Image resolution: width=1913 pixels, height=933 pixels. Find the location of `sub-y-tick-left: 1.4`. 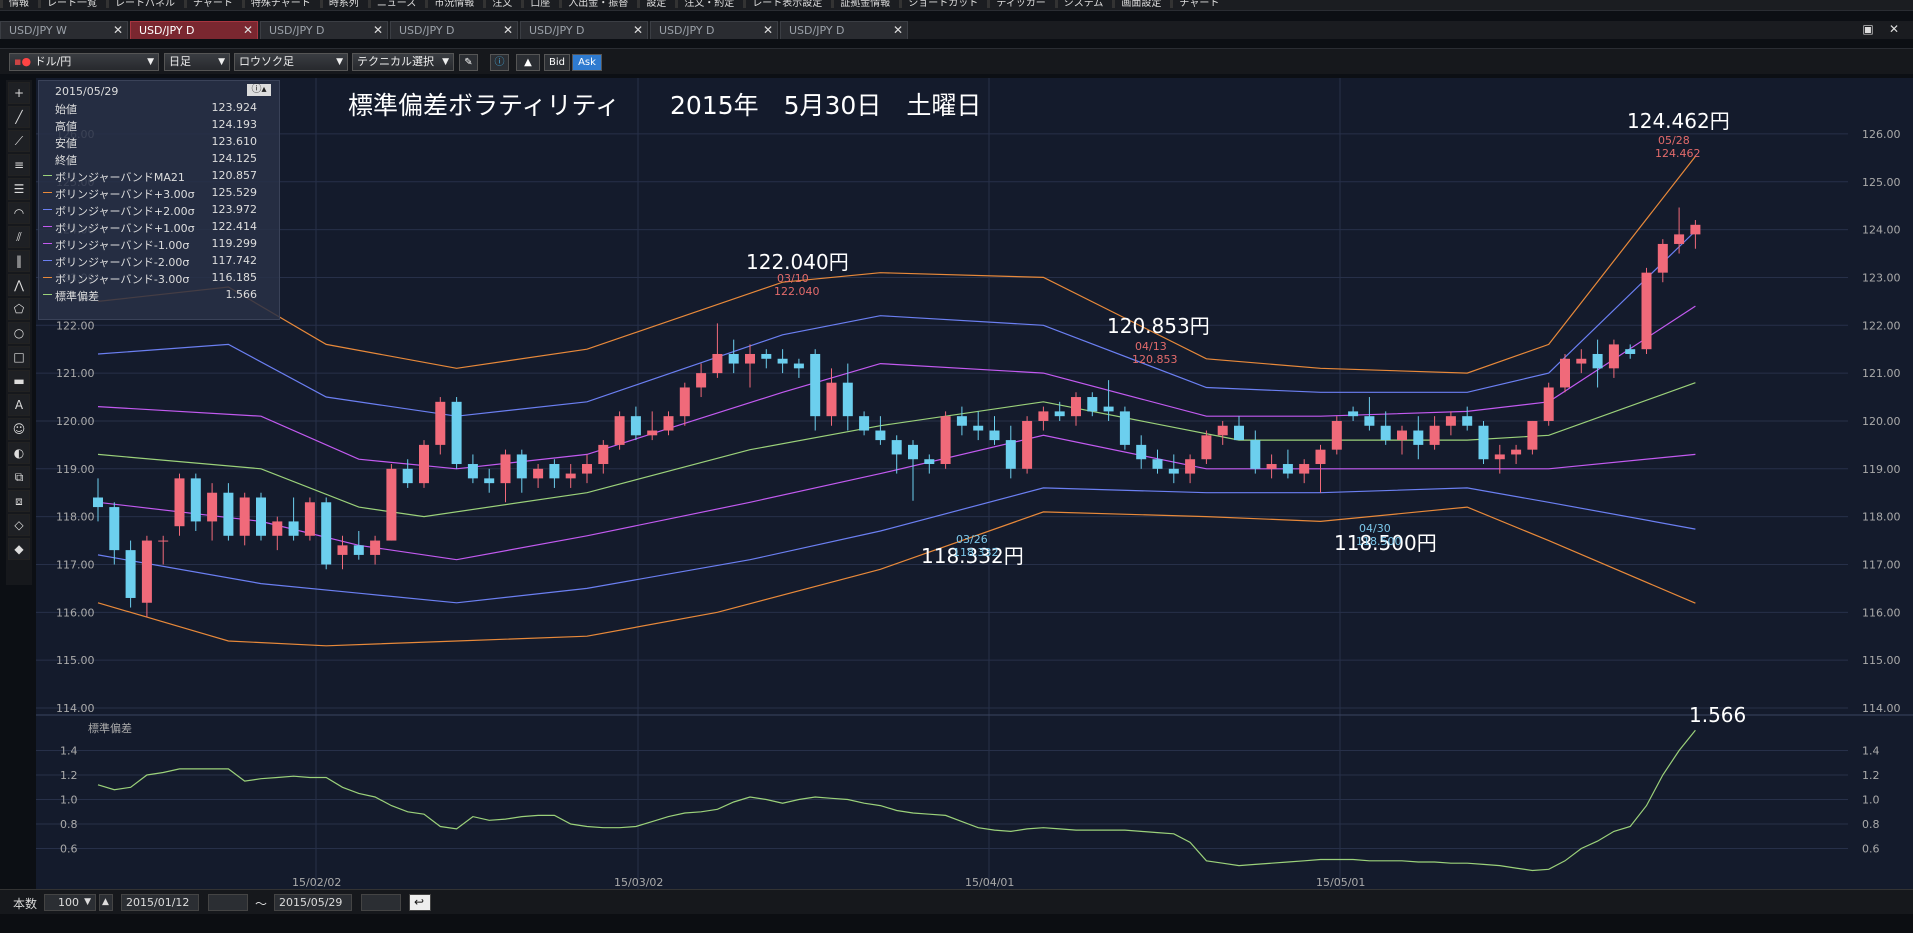

sub-y-tick-left: 1.4 is located at coordinates (69, 751).